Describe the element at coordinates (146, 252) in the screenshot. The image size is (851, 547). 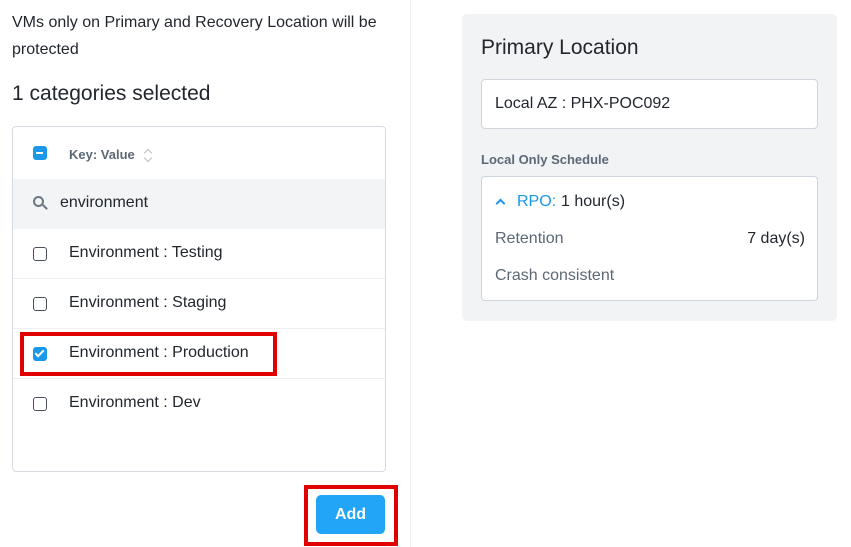
I see `category-item-label: Environment : Testing` at that location.